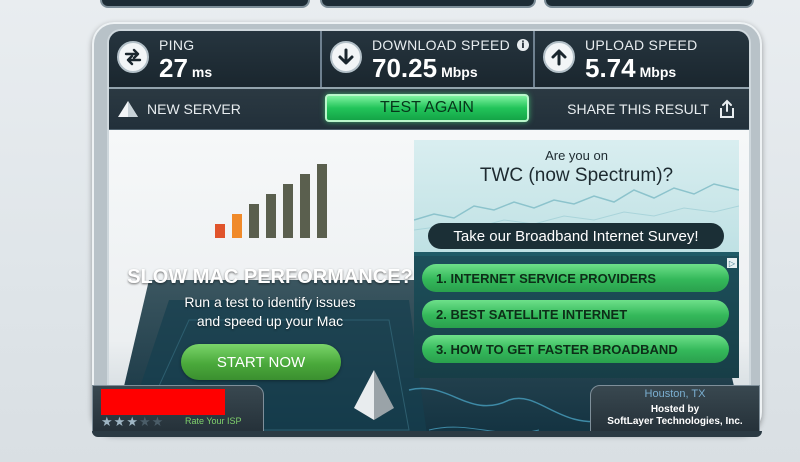 Image resolution: width=800 pixels, height=462 pixels. Describe the element at coordinates (727, 108) in the screenshot. I see `share-icon` at that location.